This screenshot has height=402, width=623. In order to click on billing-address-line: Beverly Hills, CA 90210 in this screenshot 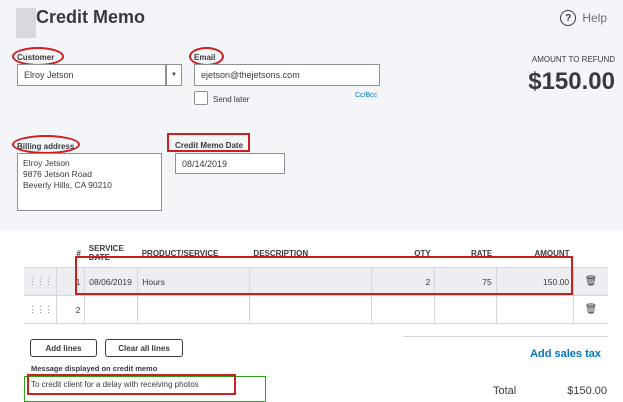, I will do `click(67, 185)`.